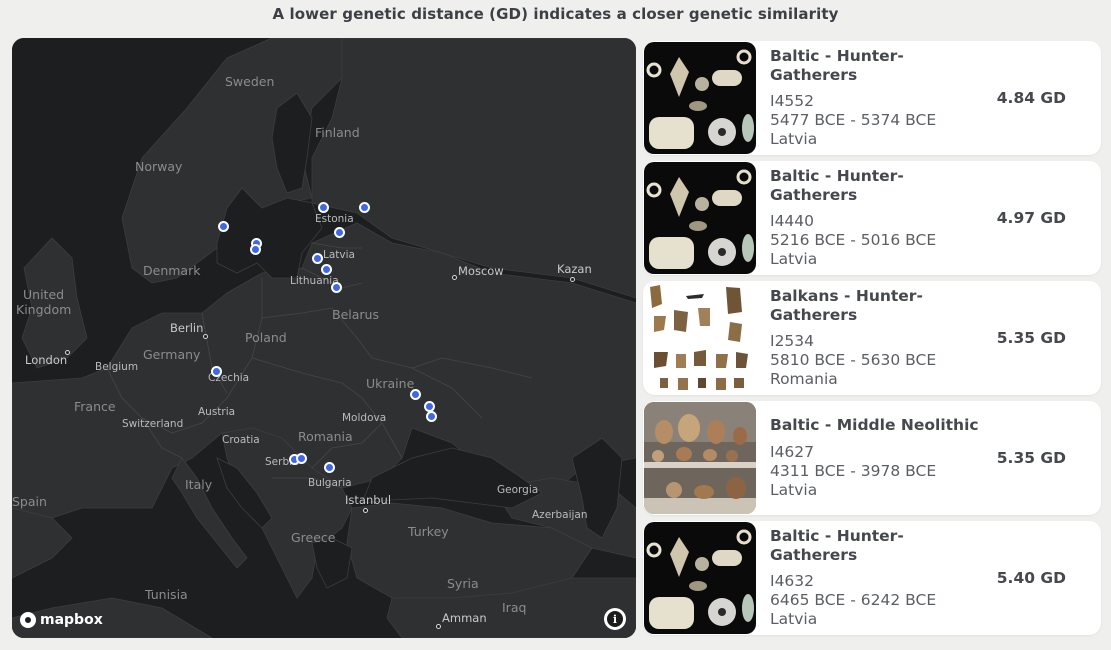  I want to click on pottery-display-icon, so click(700, 458).